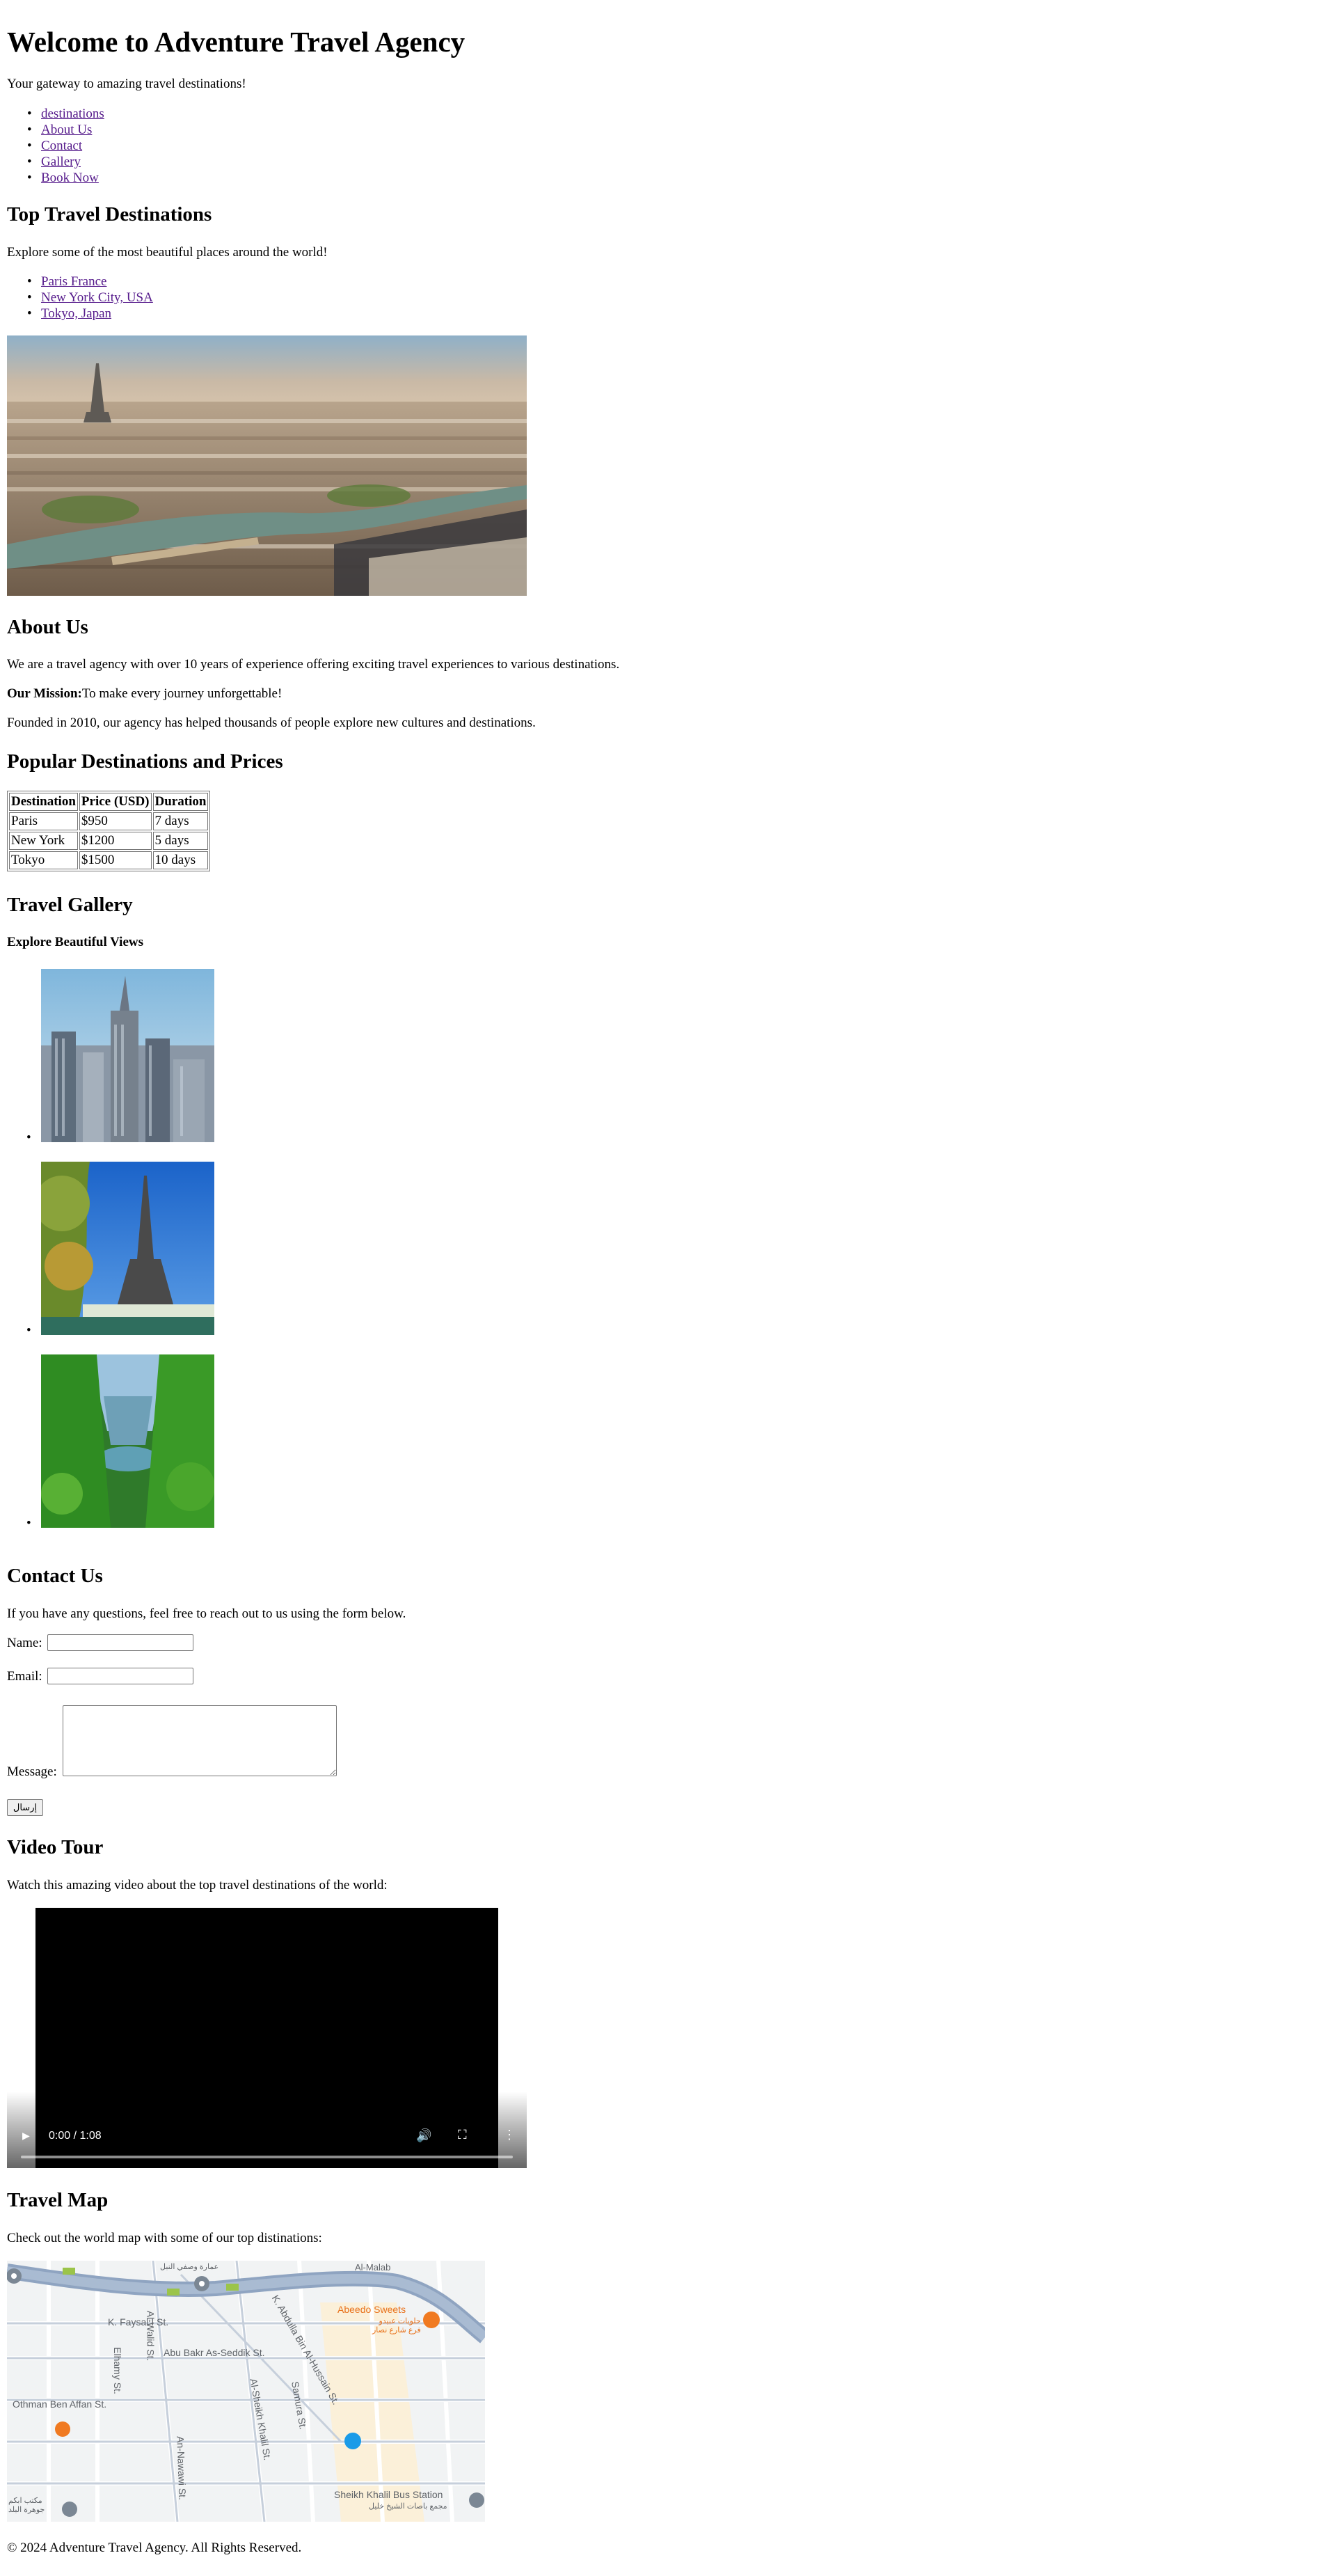  Describe the element at coordinates (26, 2505) in the screenshot. I see `map-label-bottom-ar: مكتب ابكم جوهرة البلد` at that location.